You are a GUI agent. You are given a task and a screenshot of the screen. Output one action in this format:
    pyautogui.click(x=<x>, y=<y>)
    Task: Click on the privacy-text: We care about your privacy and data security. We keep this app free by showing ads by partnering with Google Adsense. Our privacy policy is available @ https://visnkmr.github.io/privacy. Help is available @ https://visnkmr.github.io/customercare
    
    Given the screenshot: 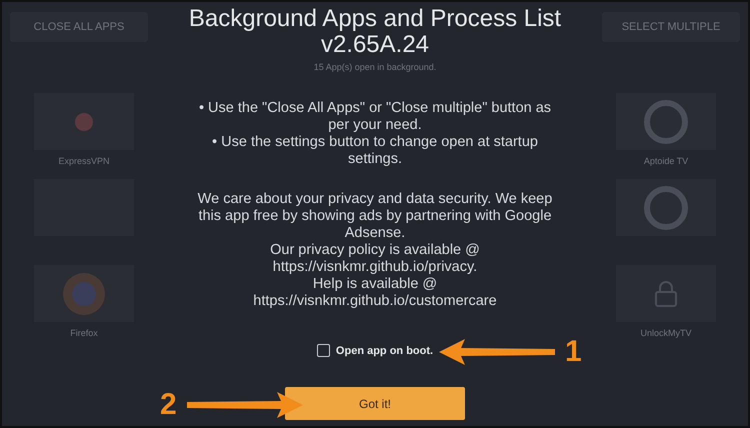 What is the action you would take?
    pyautogui.click(x=375, y=250)
    